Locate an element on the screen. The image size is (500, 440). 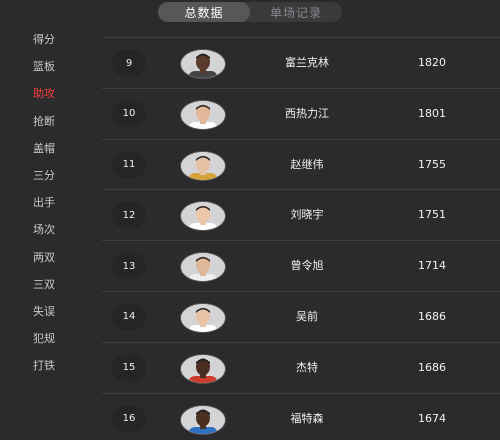
player-name: 曾令旭 is located at coordinates (307, 266).